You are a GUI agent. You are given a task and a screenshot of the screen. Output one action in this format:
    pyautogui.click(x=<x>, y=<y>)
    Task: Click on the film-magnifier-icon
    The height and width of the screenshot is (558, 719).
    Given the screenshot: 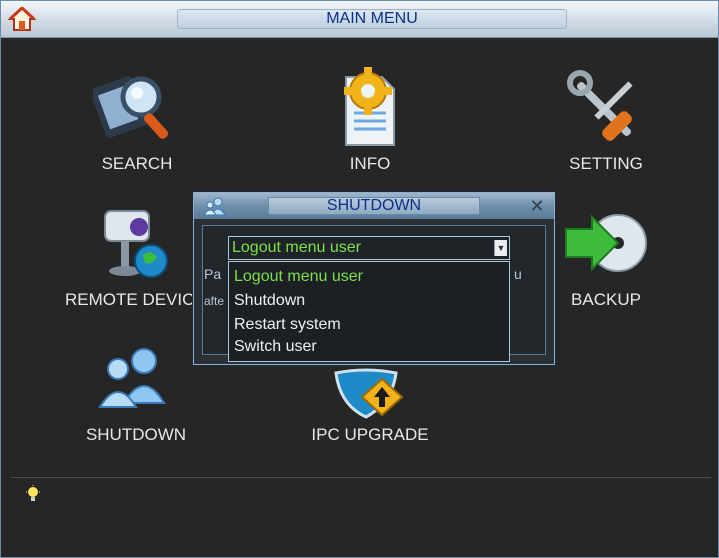 What is the action you would take?
    pyautogui.click(x=131, y=107)
    